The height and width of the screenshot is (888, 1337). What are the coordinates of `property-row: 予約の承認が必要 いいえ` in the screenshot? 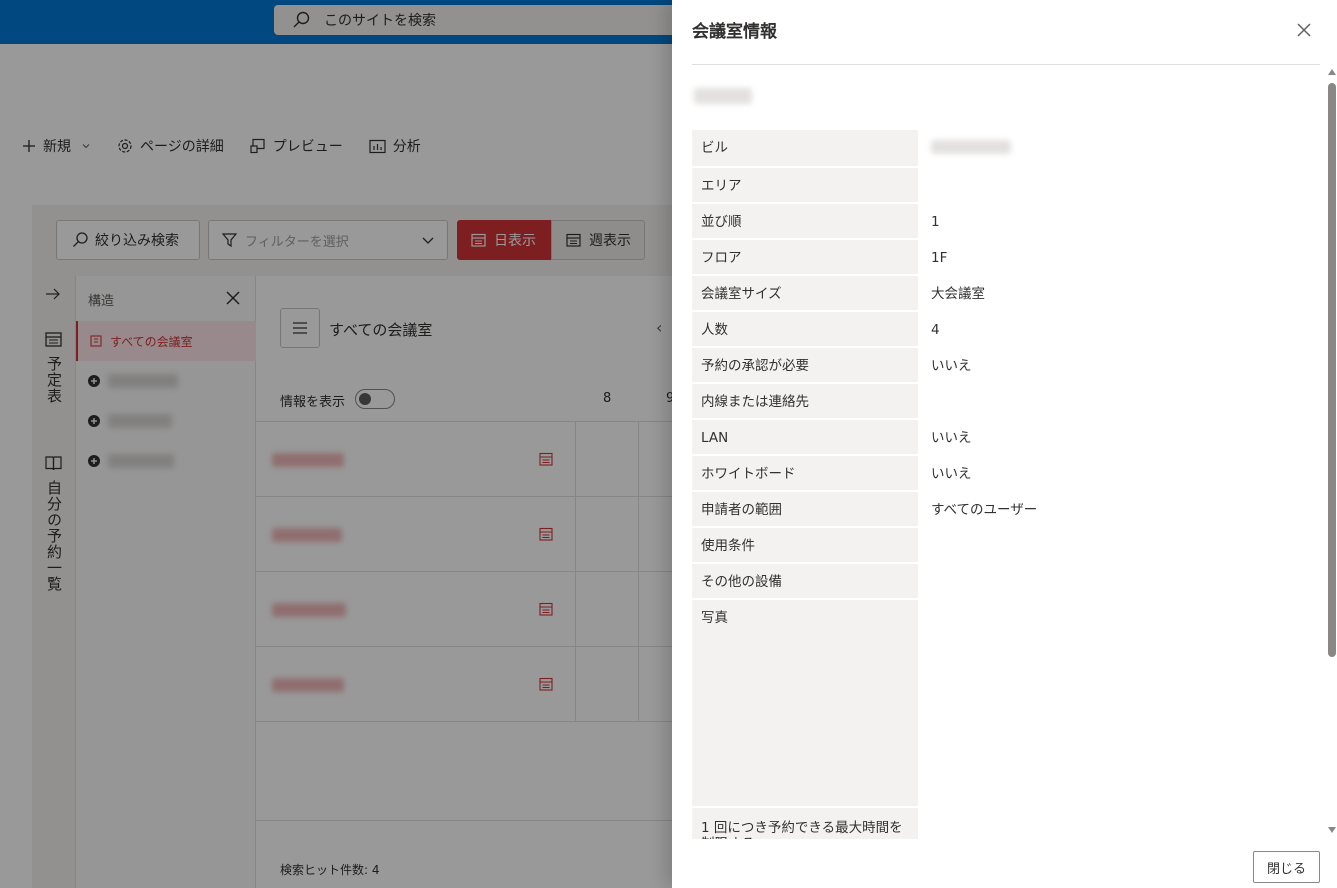 It's located at (1006, 365).